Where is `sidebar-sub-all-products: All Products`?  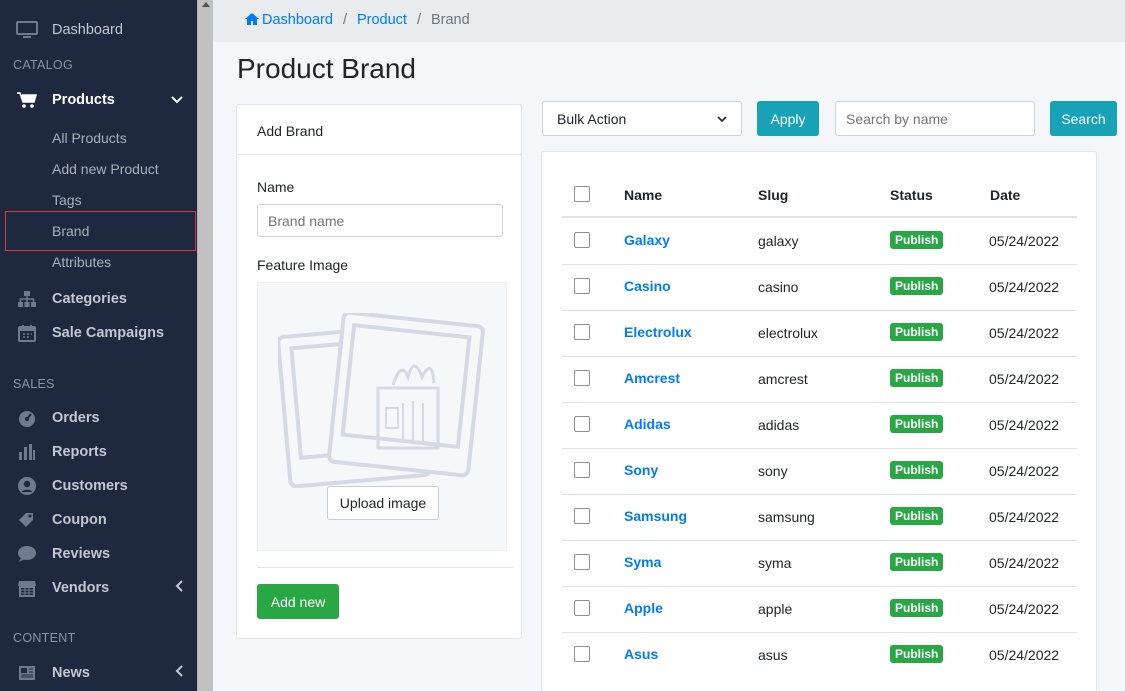 sidebar-sub-all-products: All Products is located at coordinates (89, 138).